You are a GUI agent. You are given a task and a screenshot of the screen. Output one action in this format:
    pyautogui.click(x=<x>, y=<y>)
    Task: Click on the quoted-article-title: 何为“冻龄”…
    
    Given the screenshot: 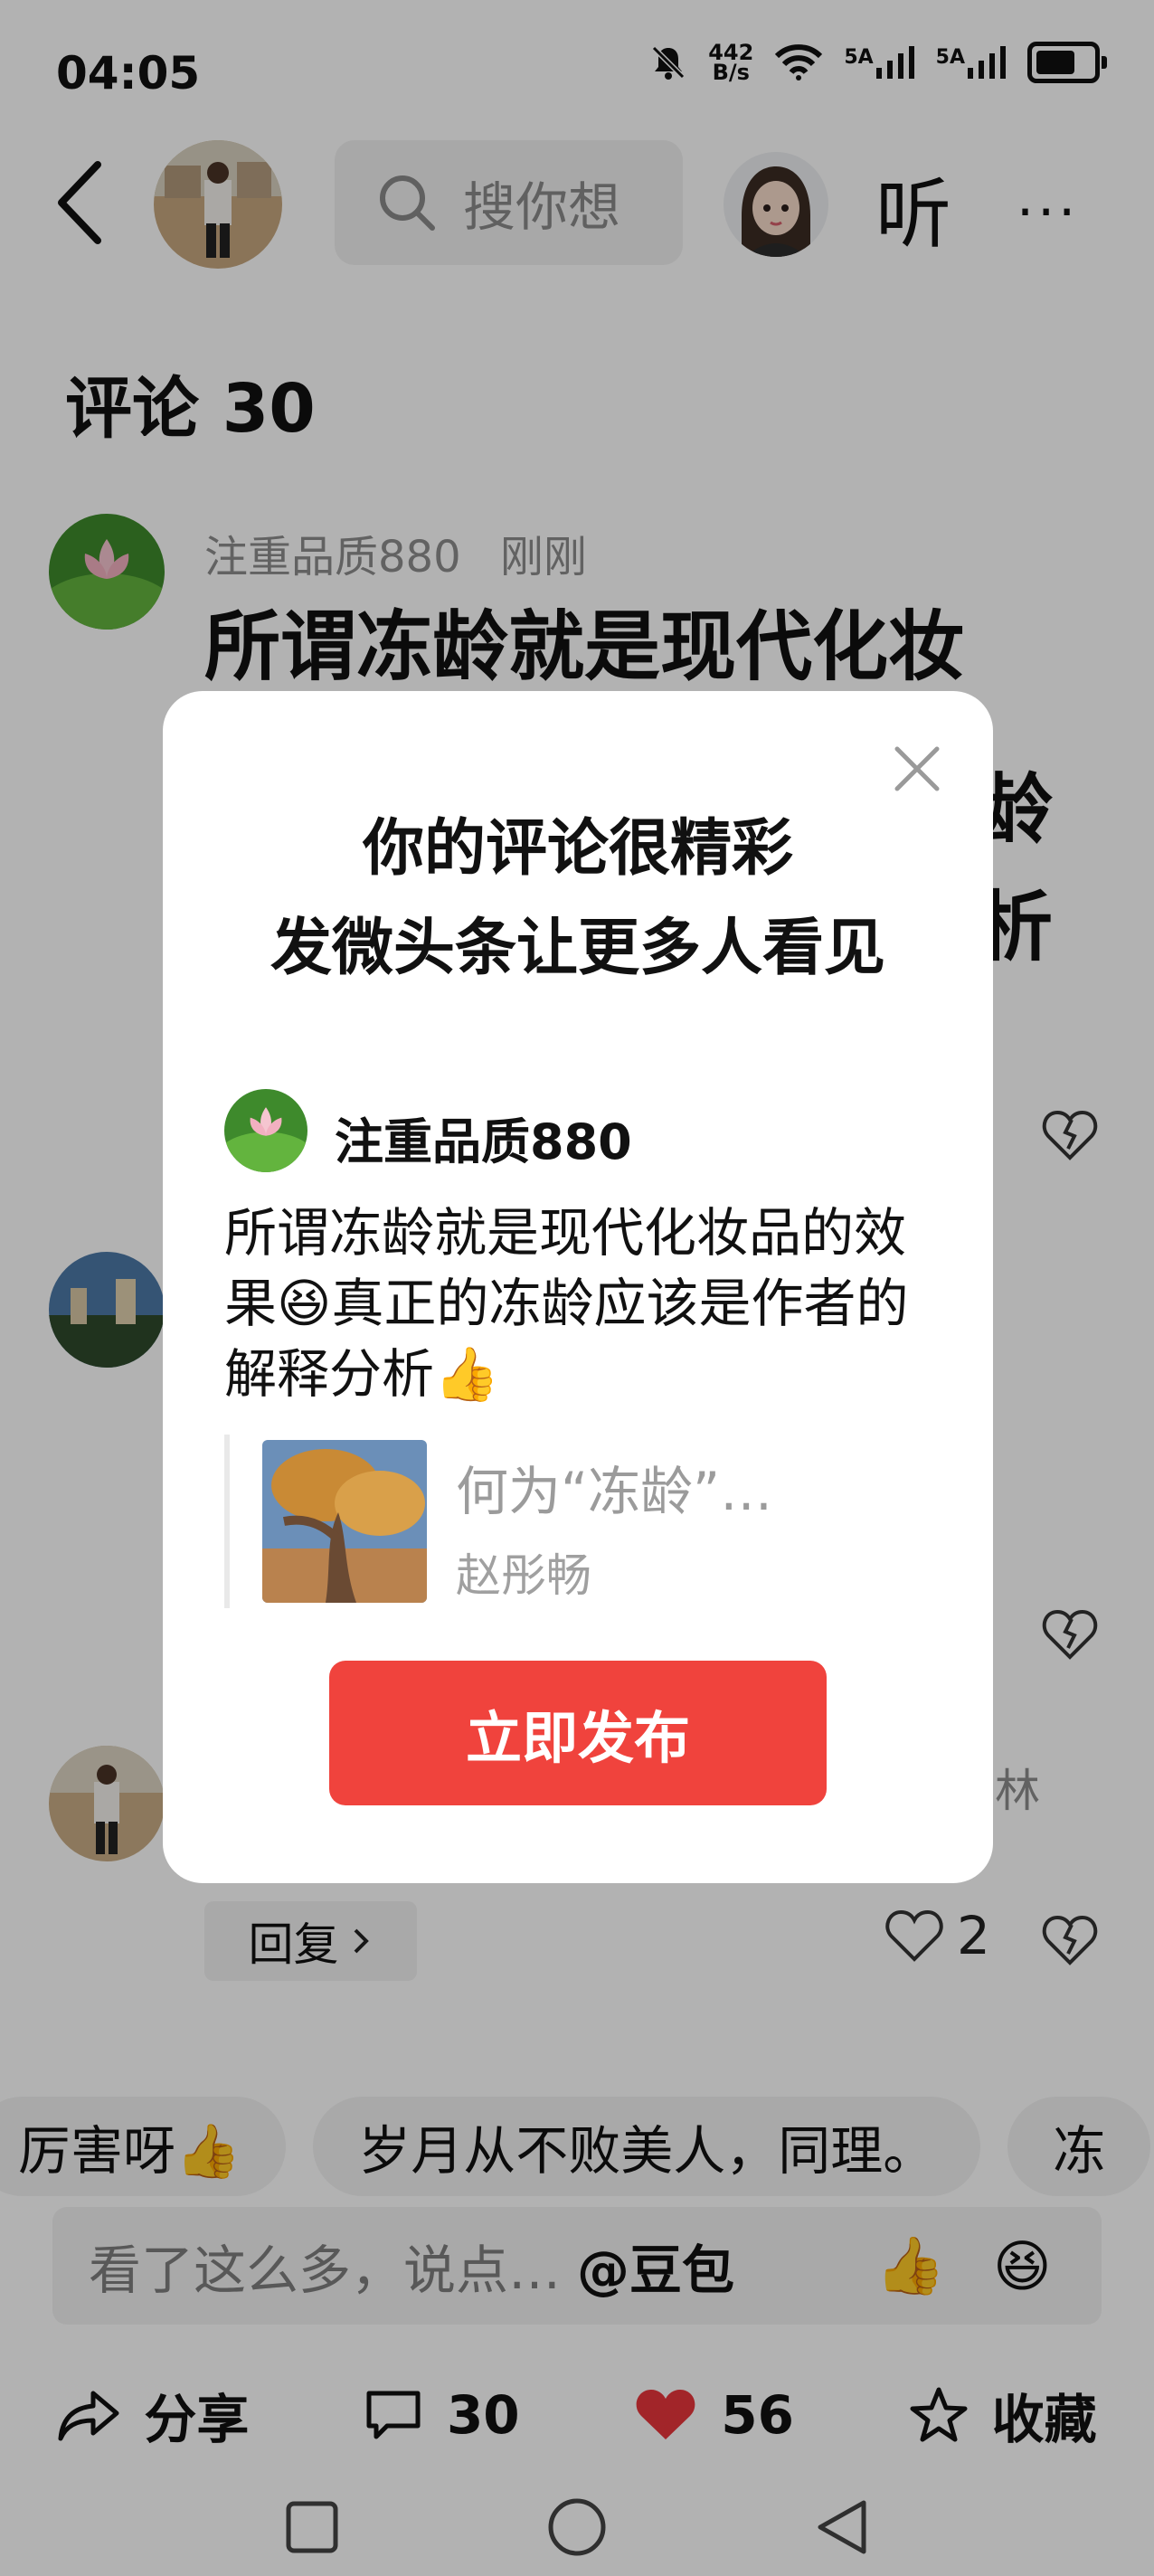 What is the action you would take?
    pyautogui.click(x=614, y=1491)
    